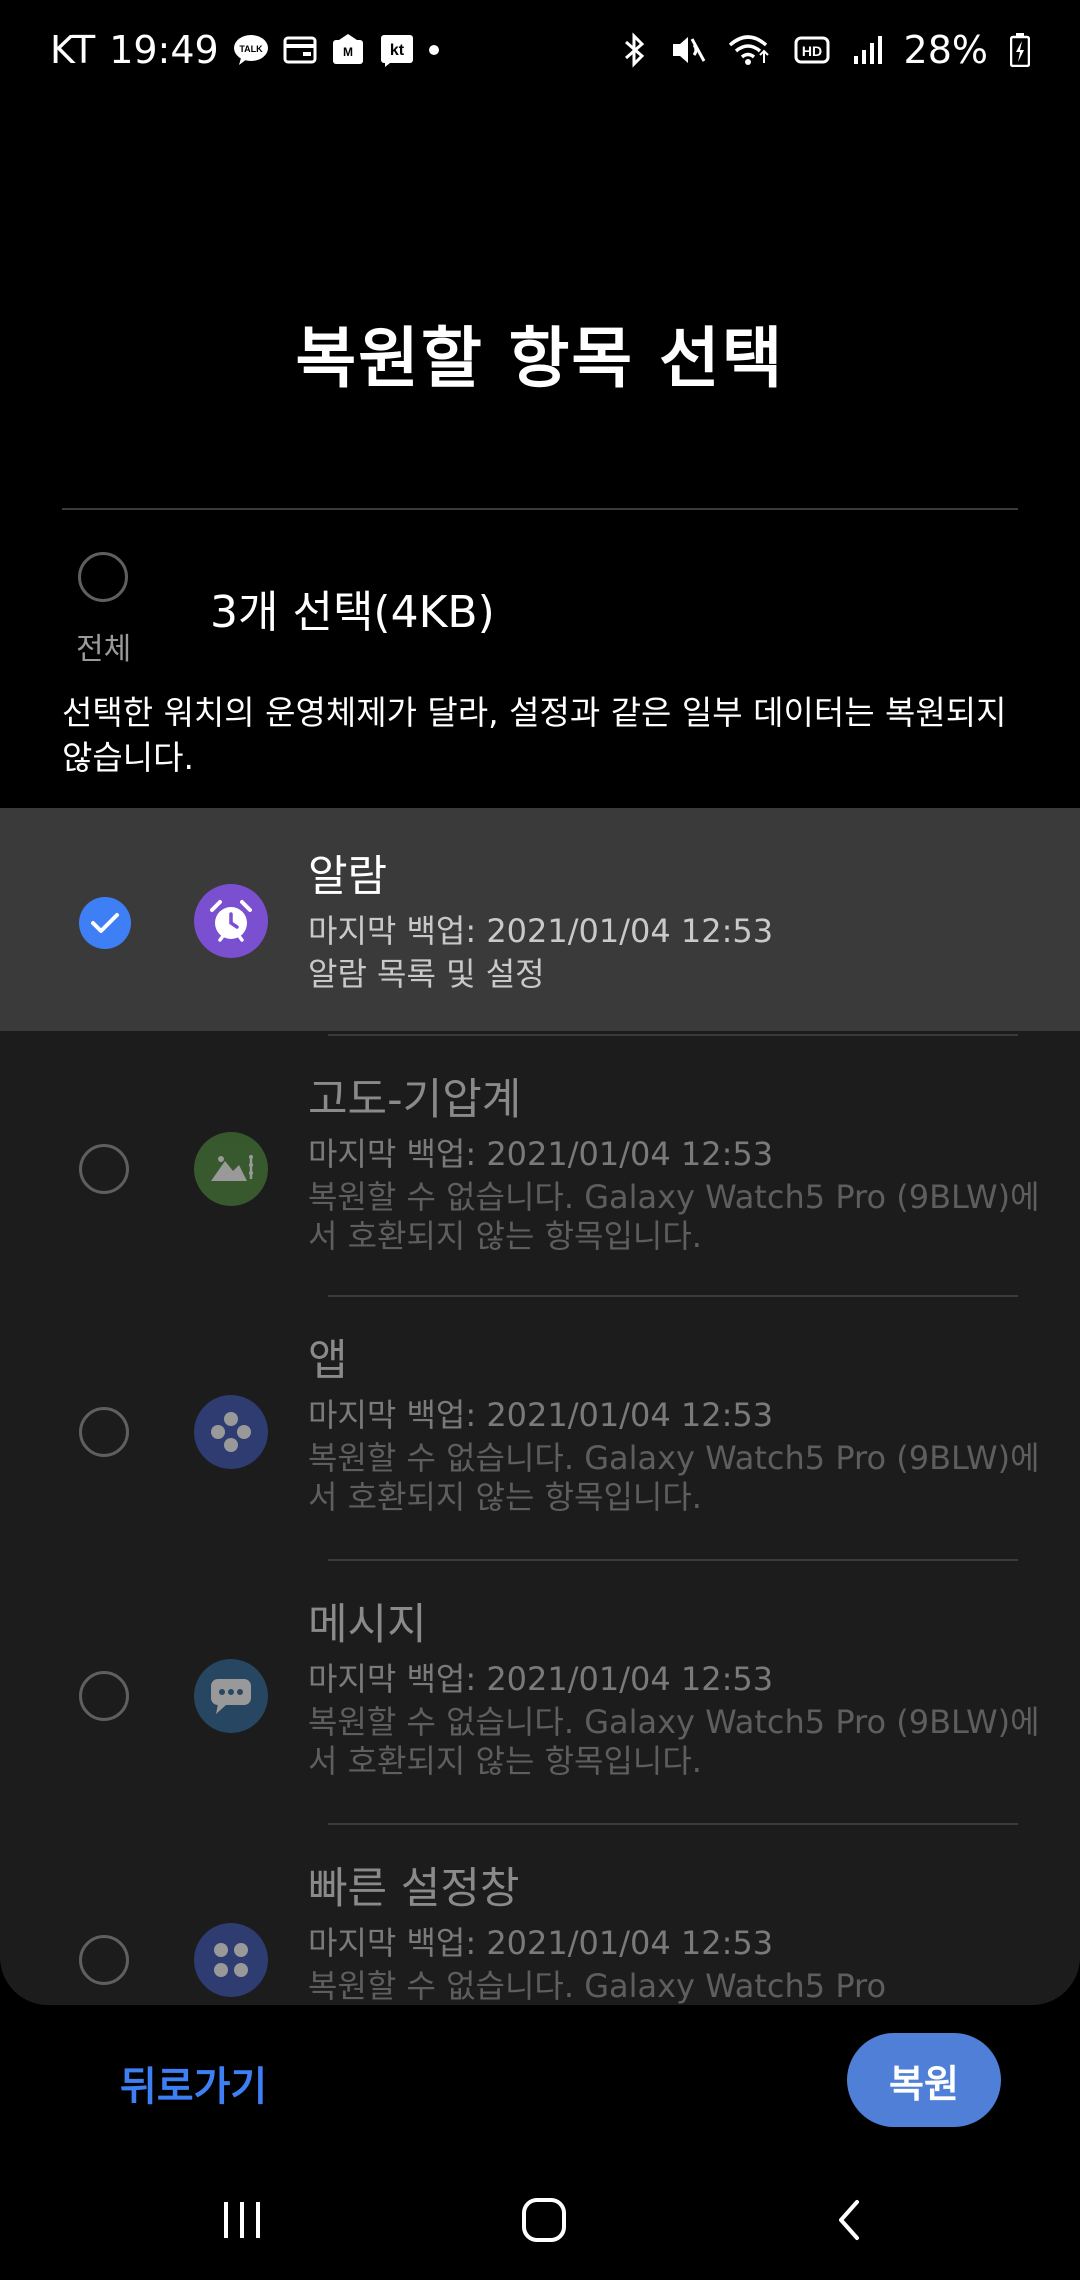 This screenshot has width=1080, height=2280. What do you see at coordinates (104, 649) in the screenshot?
I see `select-all-label: 전체` at bounding box center [104, 649].